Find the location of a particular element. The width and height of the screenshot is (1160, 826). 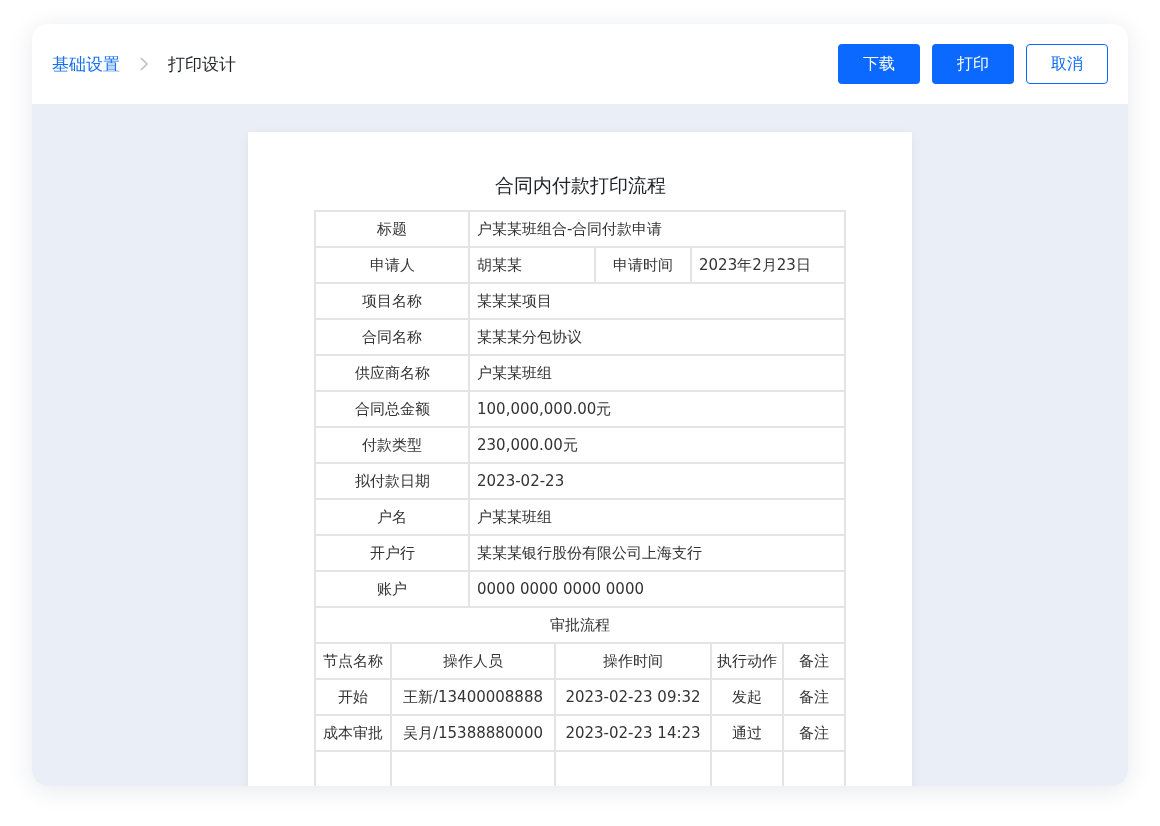

column-header: 节点名称 is located at coordinates (353, 661).